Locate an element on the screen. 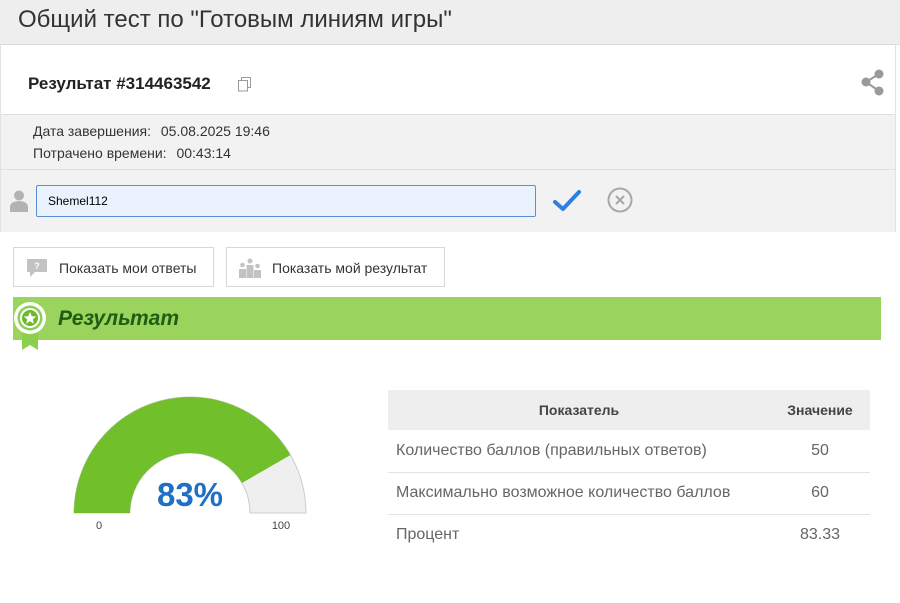 This screenshot has height=603, width=900. time-spent-row: Потрачено времени: 00:43:14 is located at coordinates (132, 153).